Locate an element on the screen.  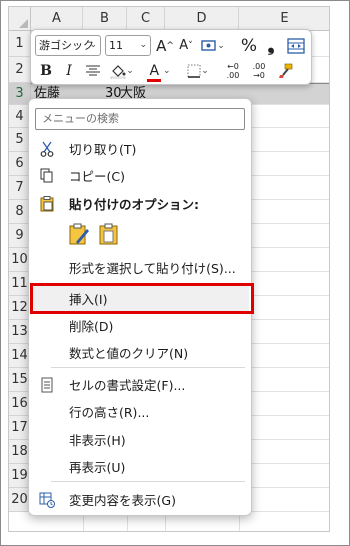
align-center-button is located at coordinates (93, 70).